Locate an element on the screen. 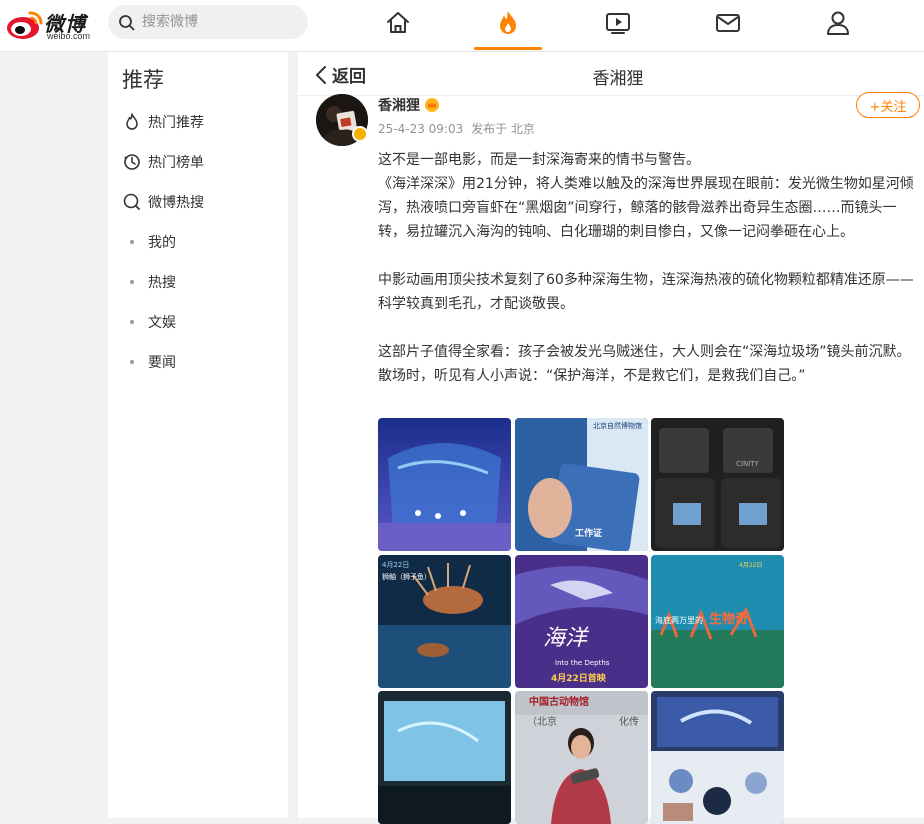  lionfish-exhibit-image: 4月22日 狮鲉（狮子鱼） is located at coordinates (444, 621).